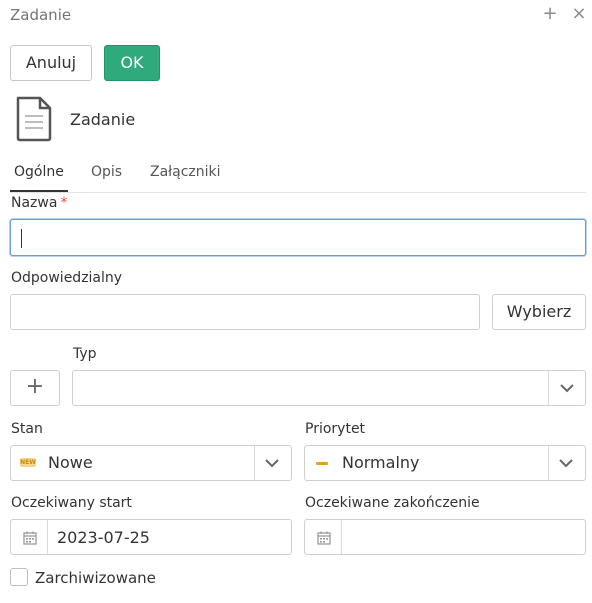  What do you see at coordinates (329, 388) in the screenshot?
I see `type-select` at bounding box center [329, 388].